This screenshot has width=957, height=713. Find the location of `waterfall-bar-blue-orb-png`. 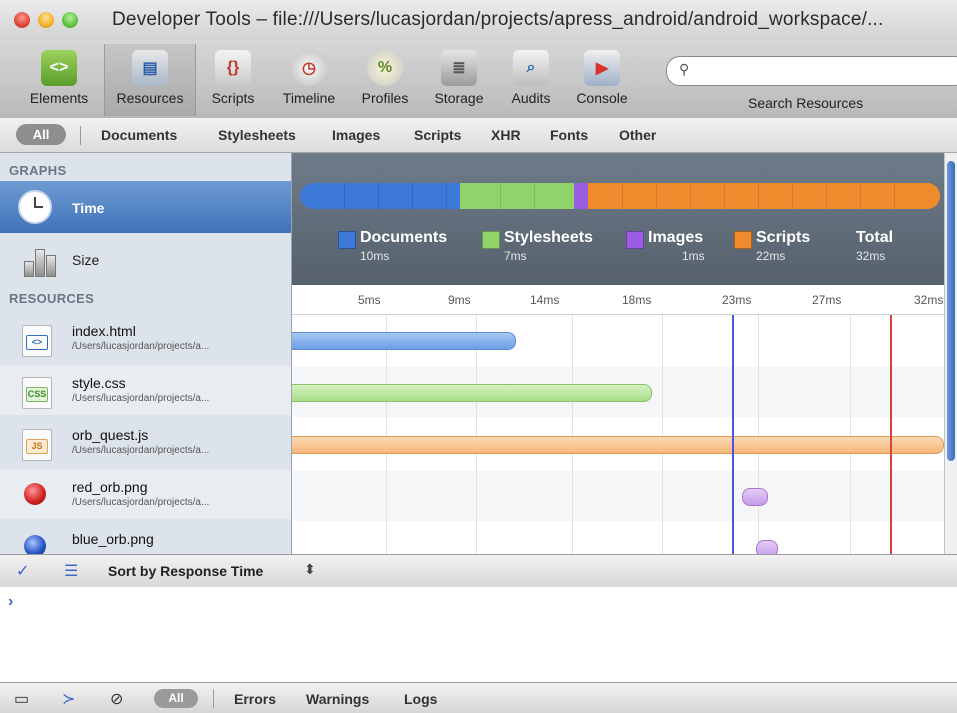

waterfall-bar-blue-orb-png is located at coordinates (767, 547).